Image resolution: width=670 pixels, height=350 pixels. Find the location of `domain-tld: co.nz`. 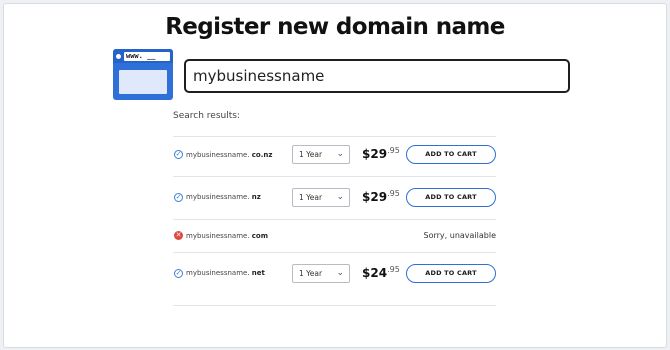

domain-tld: co.nz is located at coordinates (262, 155).